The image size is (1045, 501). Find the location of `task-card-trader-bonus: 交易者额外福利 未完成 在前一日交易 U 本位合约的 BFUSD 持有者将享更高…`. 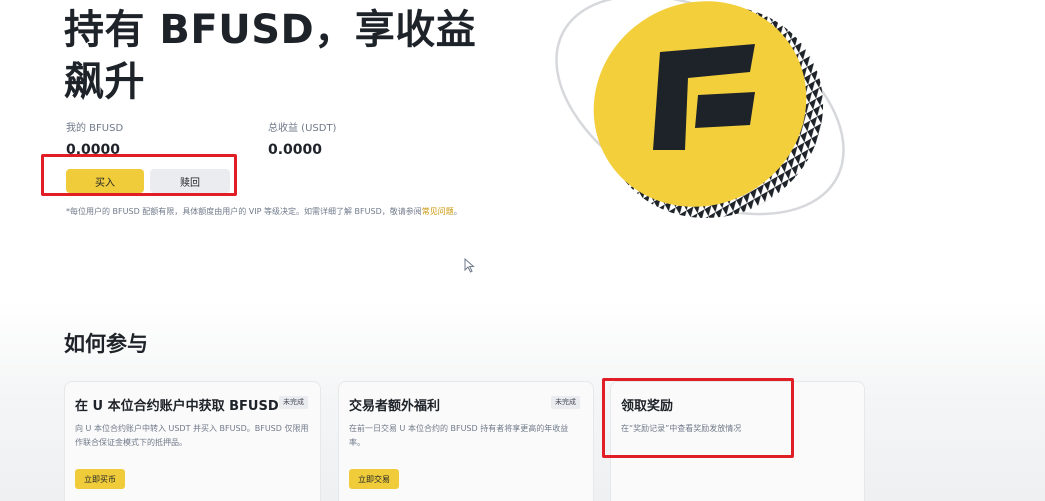

task-card-trader-bonus: 交易者额外福利 未完成 在前一日交易 U 本位合约的 BFUSD 持有者将享更高… is located at coordinates (466, 441).